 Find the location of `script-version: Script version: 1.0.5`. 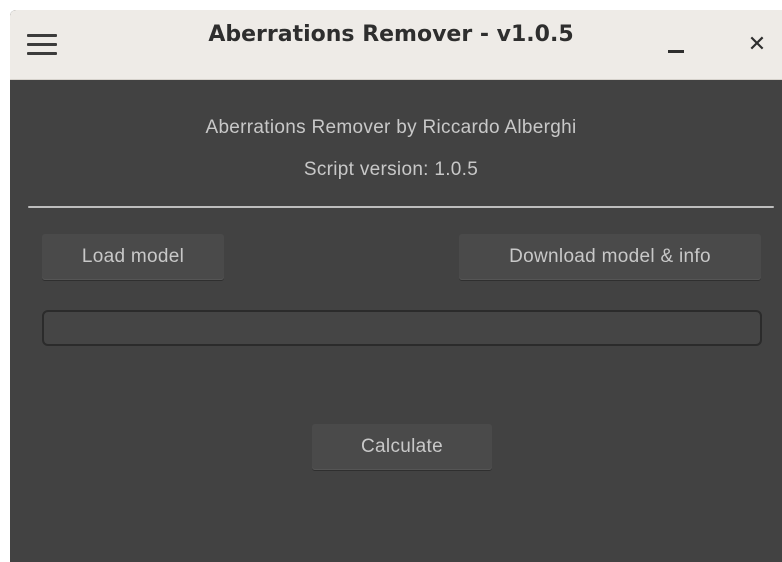

script-version: Script version: 1.0.5 is located at coordinates (391, 169).